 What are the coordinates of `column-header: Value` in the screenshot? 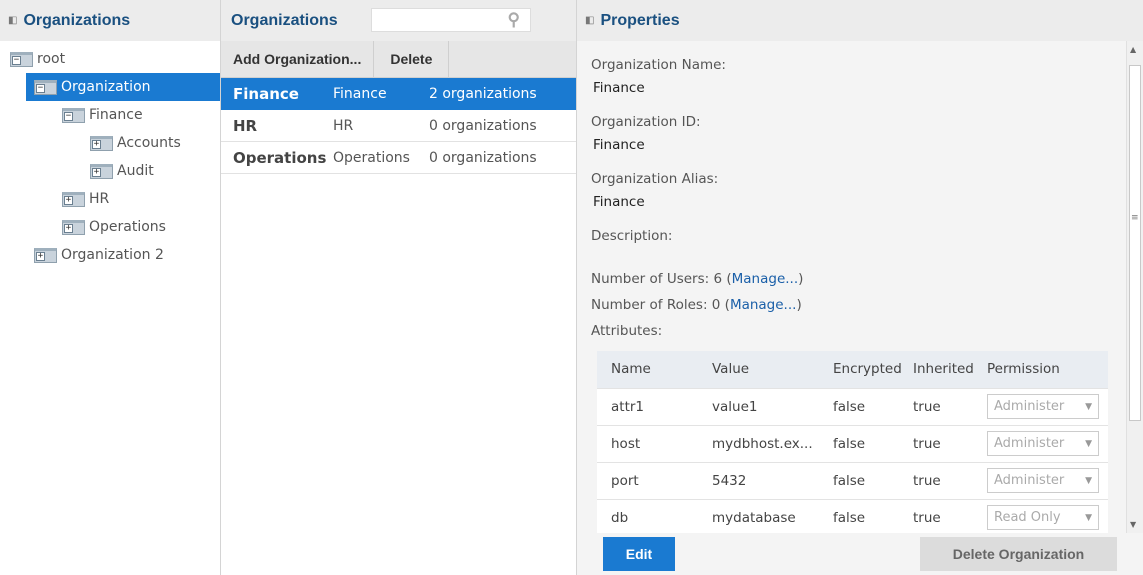 It's located at (771, 369).